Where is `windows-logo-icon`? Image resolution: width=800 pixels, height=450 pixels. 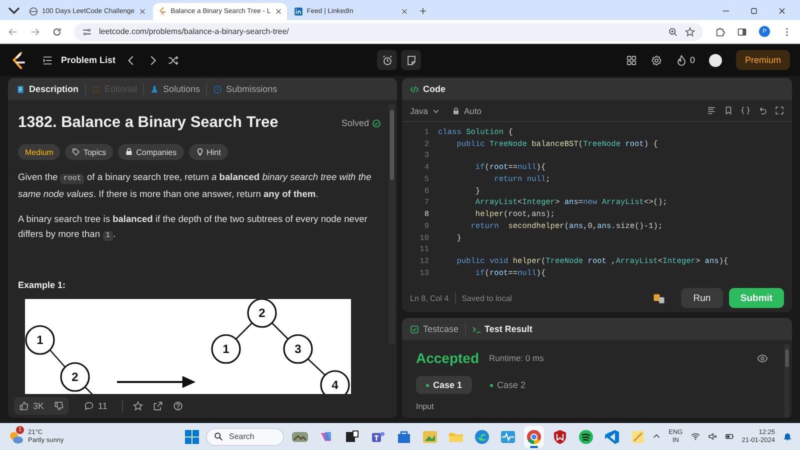
windows-logo-icon is located at coordinates (192, 436).